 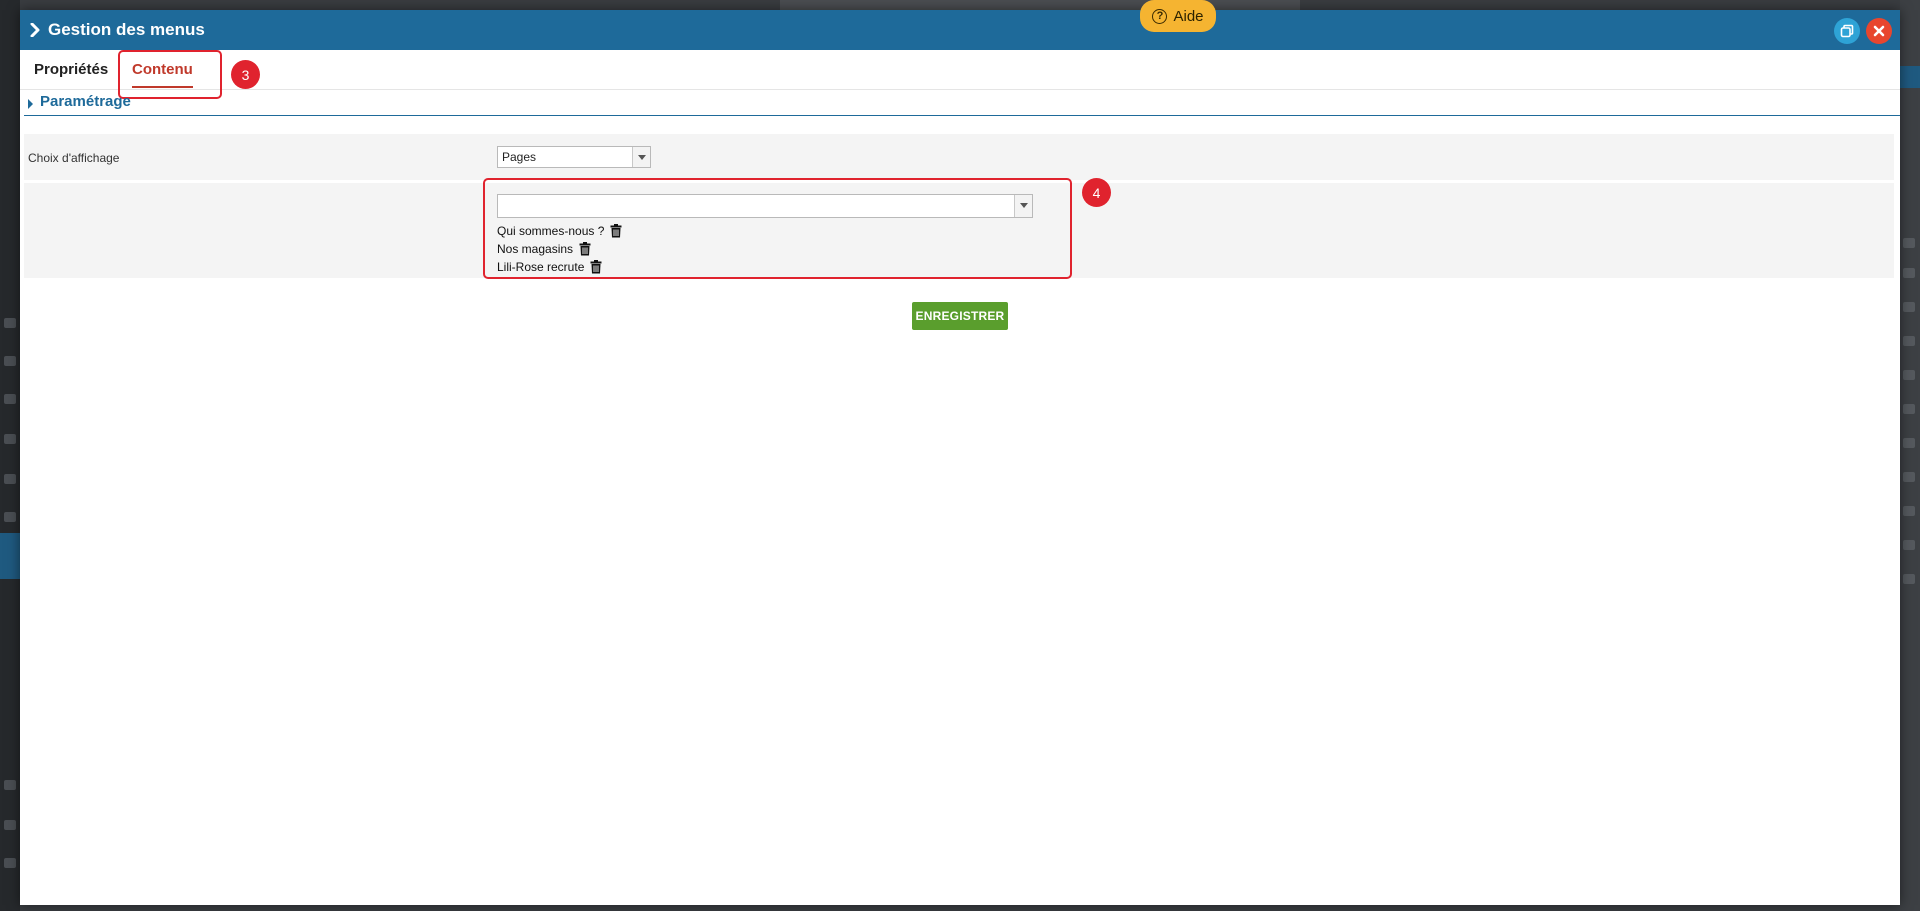 I want to click on display-choice-select: Pages, so click(x=574, y=157).